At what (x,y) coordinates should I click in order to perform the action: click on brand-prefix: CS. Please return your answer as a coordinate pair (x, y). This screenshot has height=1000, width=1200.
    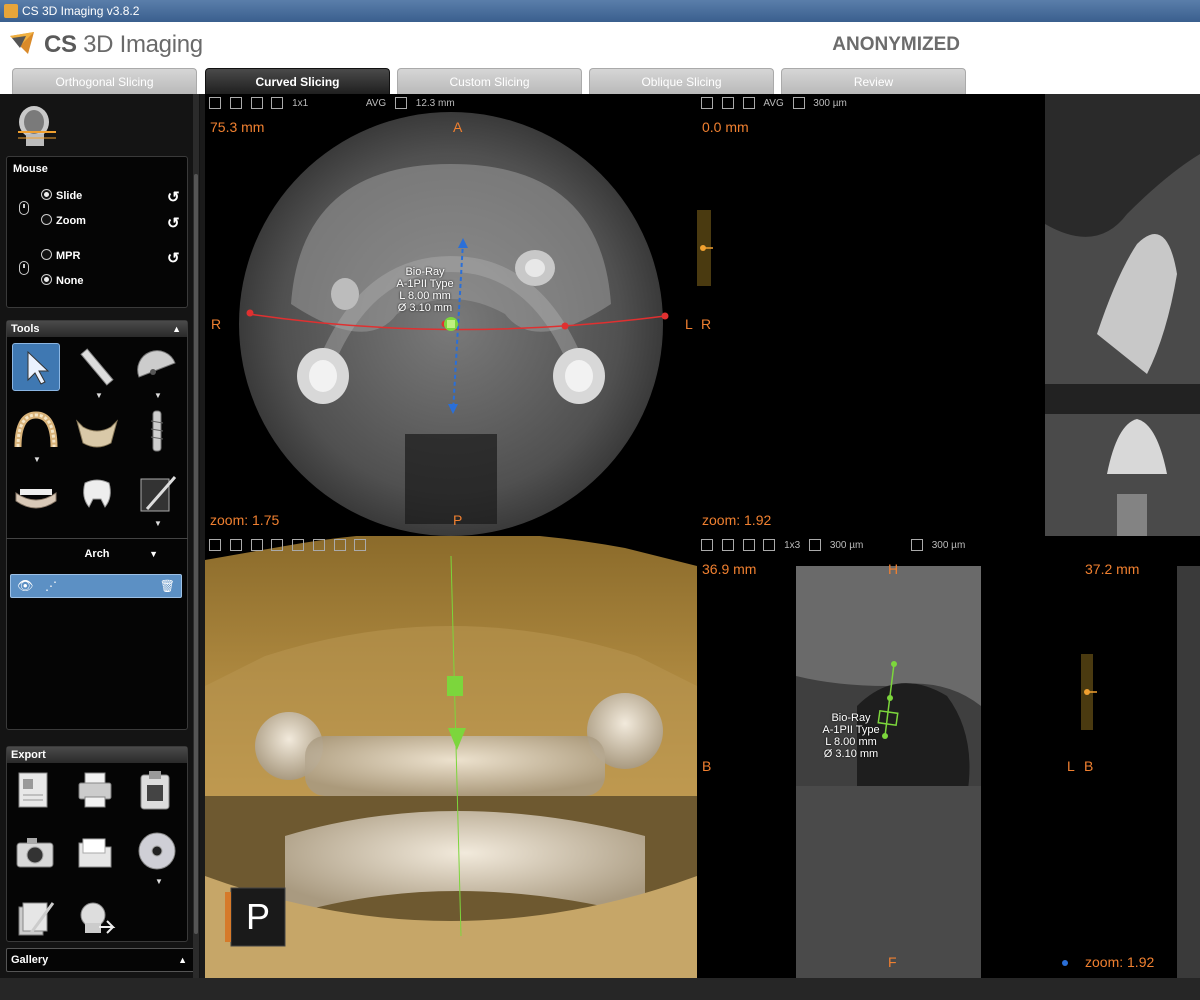
    Looking at the image, I should click on (60, 44).